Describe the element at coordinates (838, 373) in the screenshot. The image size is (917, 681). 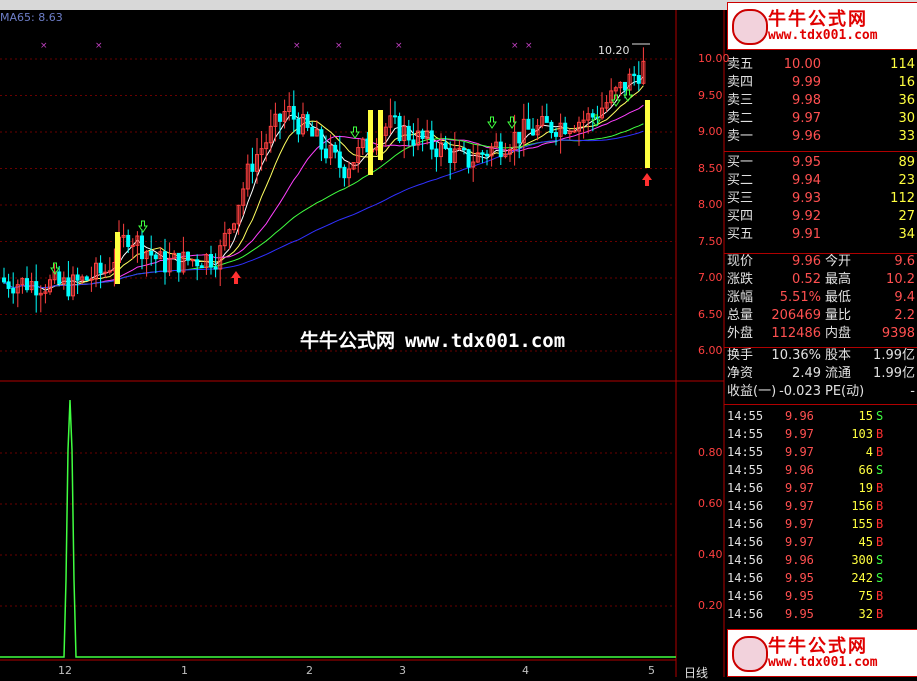
I see `quote-key-2: 流通` at that location.